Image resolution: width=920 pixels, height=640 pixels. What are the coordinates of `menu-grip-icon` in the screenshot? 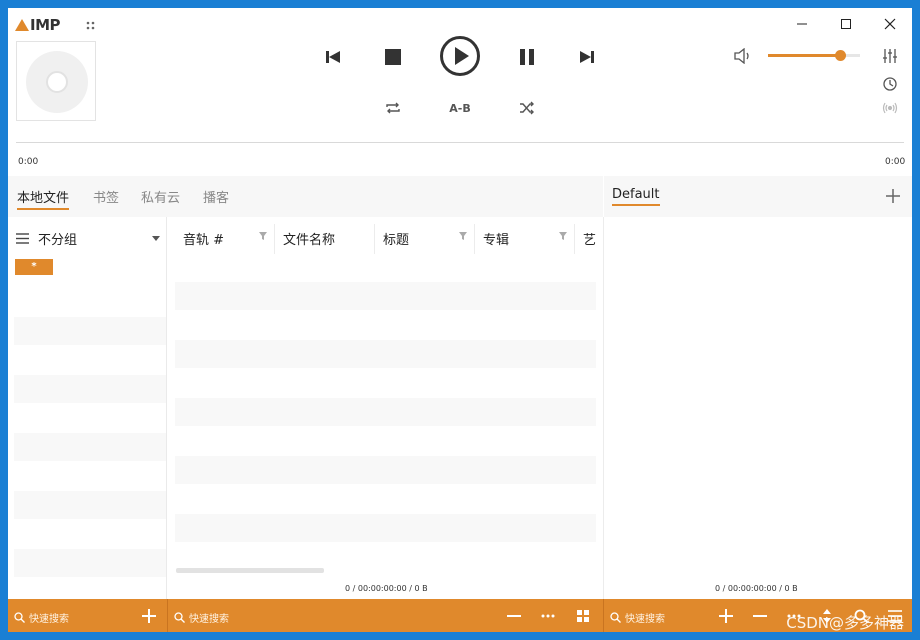 It's located at (91, 26).